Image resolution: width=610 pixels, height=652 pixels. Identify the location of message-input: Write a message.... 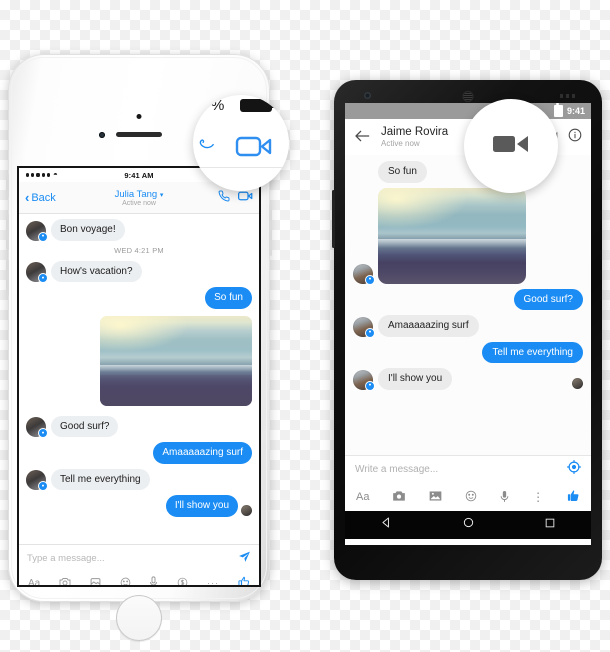
(396, 469).